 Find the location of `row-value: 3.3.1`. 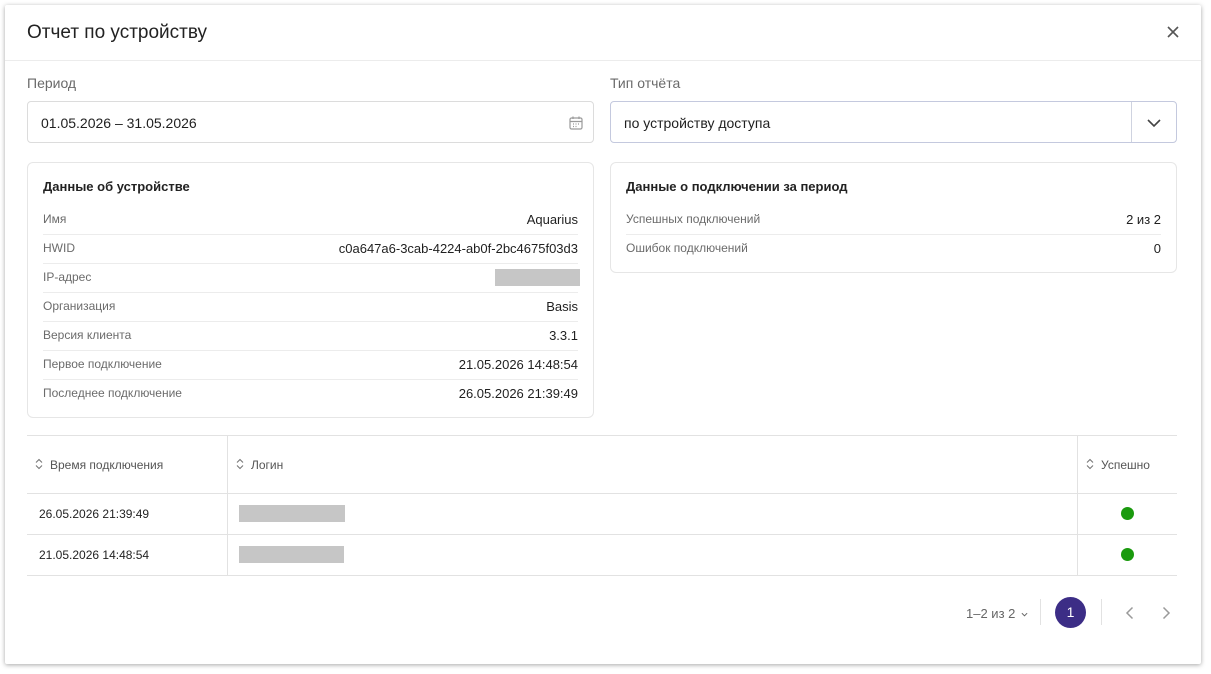

row-value: 3.3.1 is located at coordinates (563, 335).